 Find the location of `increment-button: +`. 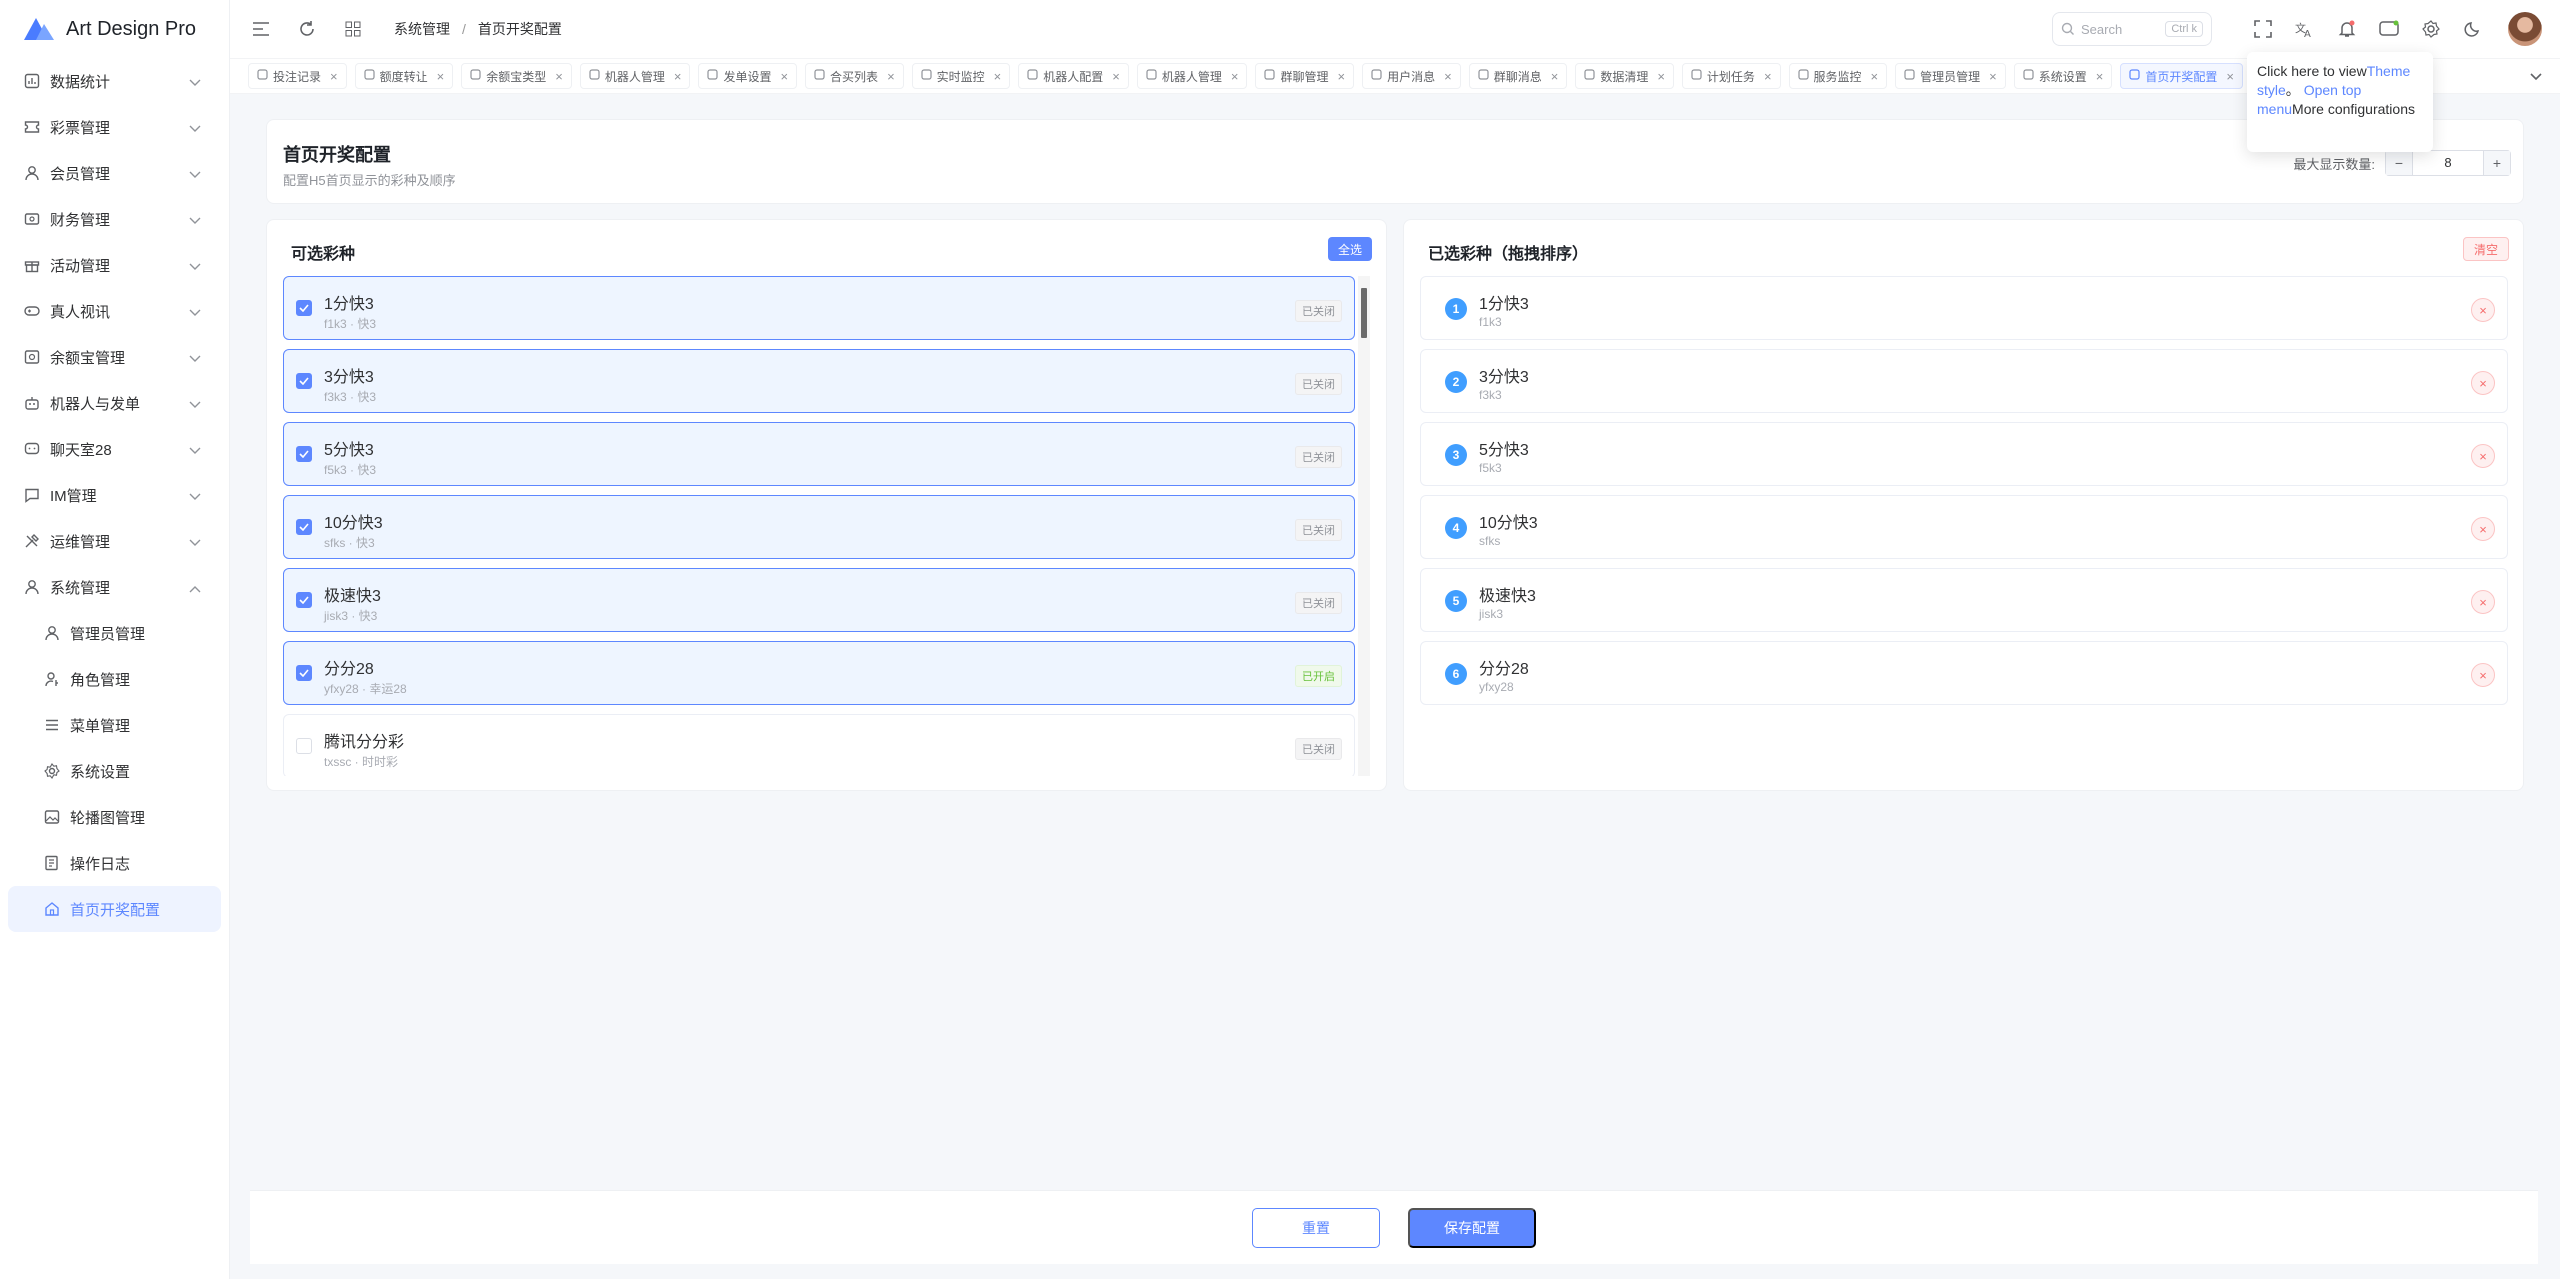

increment-button: + is located at coordinates (2497, 163).